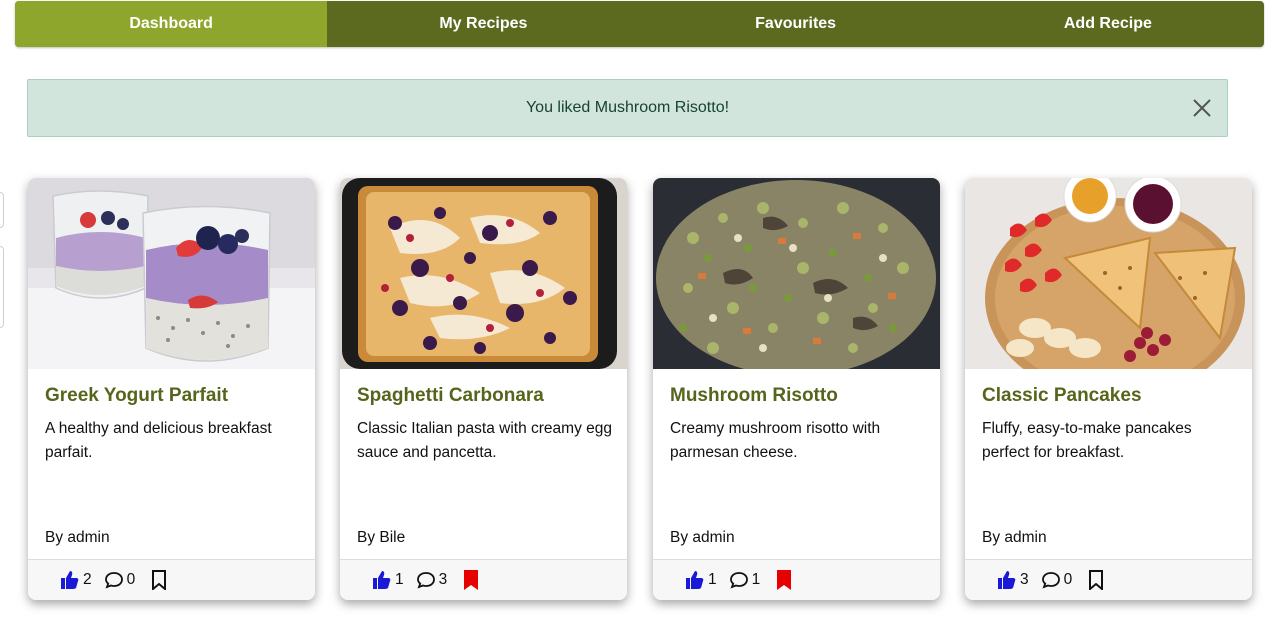  I want to click on edge-tab-lower, so click(2, 287).